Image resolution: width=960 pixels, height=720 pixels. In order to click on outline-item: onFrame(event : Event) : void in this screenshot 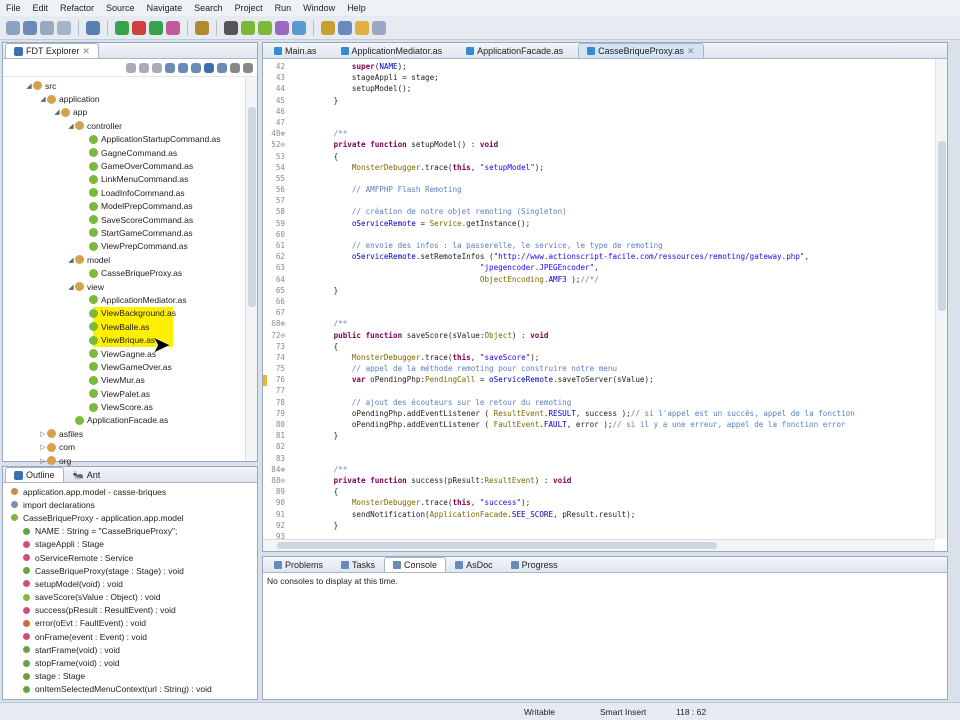, I will do `click(134, 636)`.